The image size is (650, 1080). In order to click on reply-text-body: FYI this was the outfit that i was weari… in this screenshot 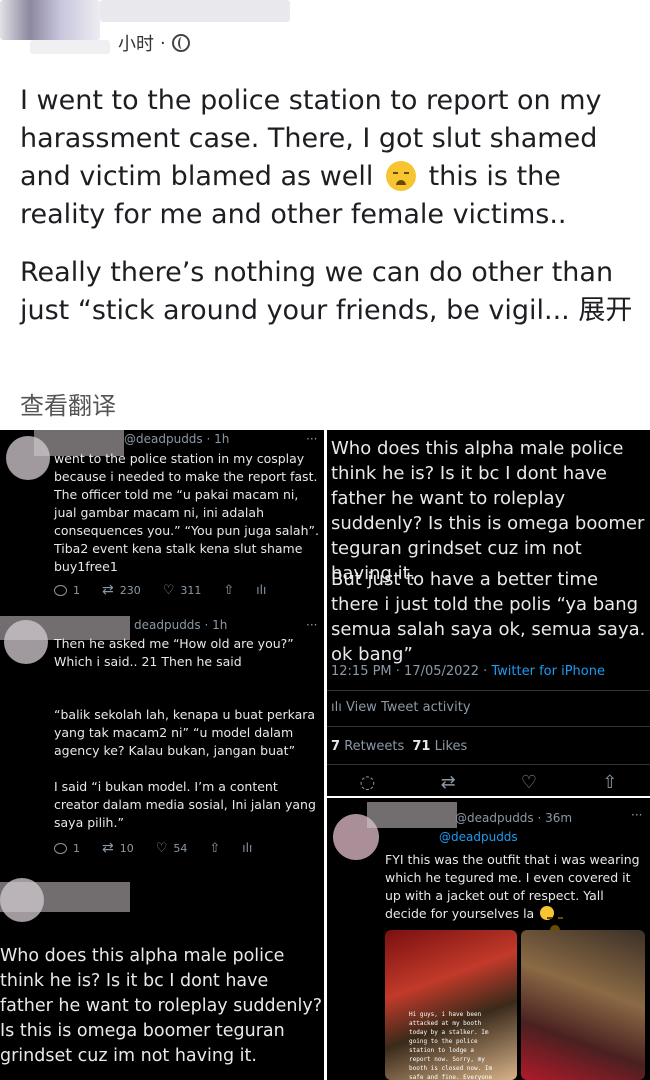, I will do `click(512, 886)`.